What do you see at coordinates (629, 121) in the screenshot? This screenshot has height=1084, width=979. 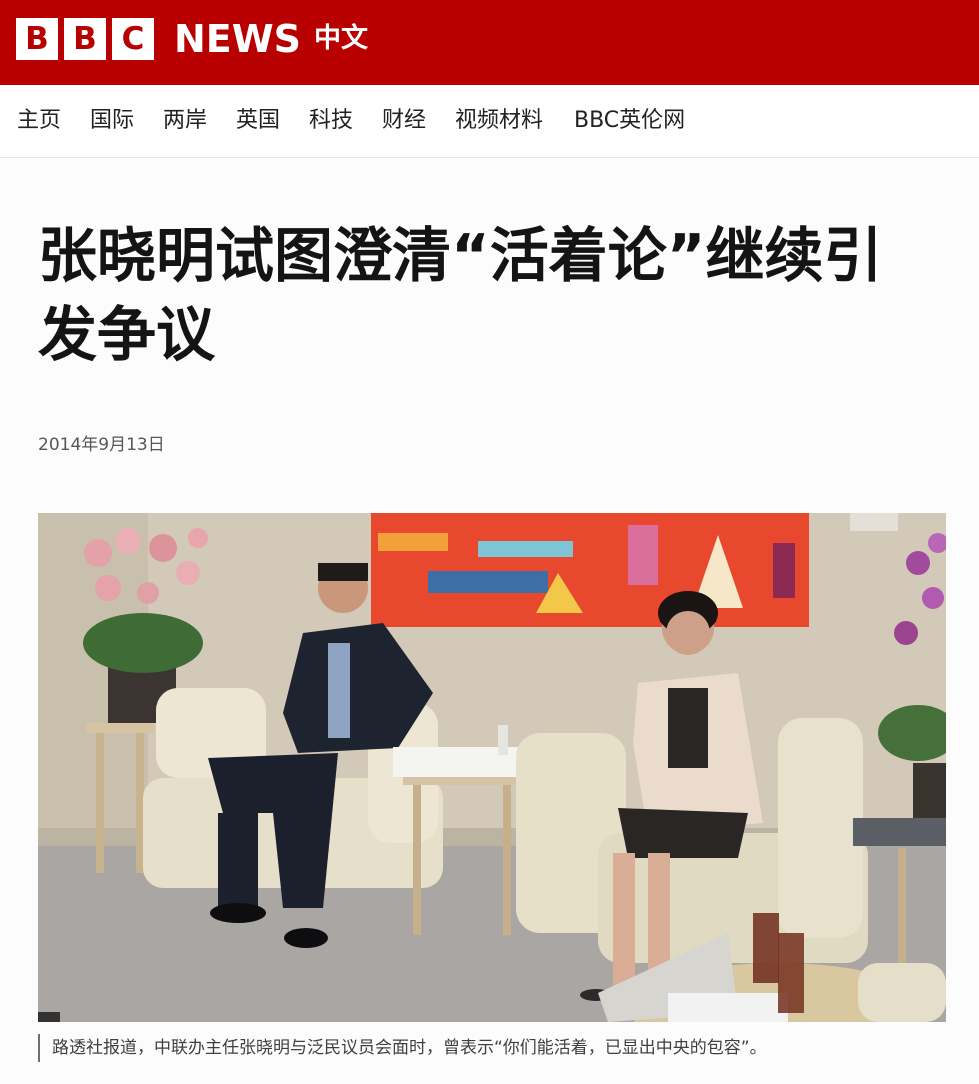 I see `nav-item-bbc-uk-chinese: BBC英伦网` at bounding box center [629, 121].